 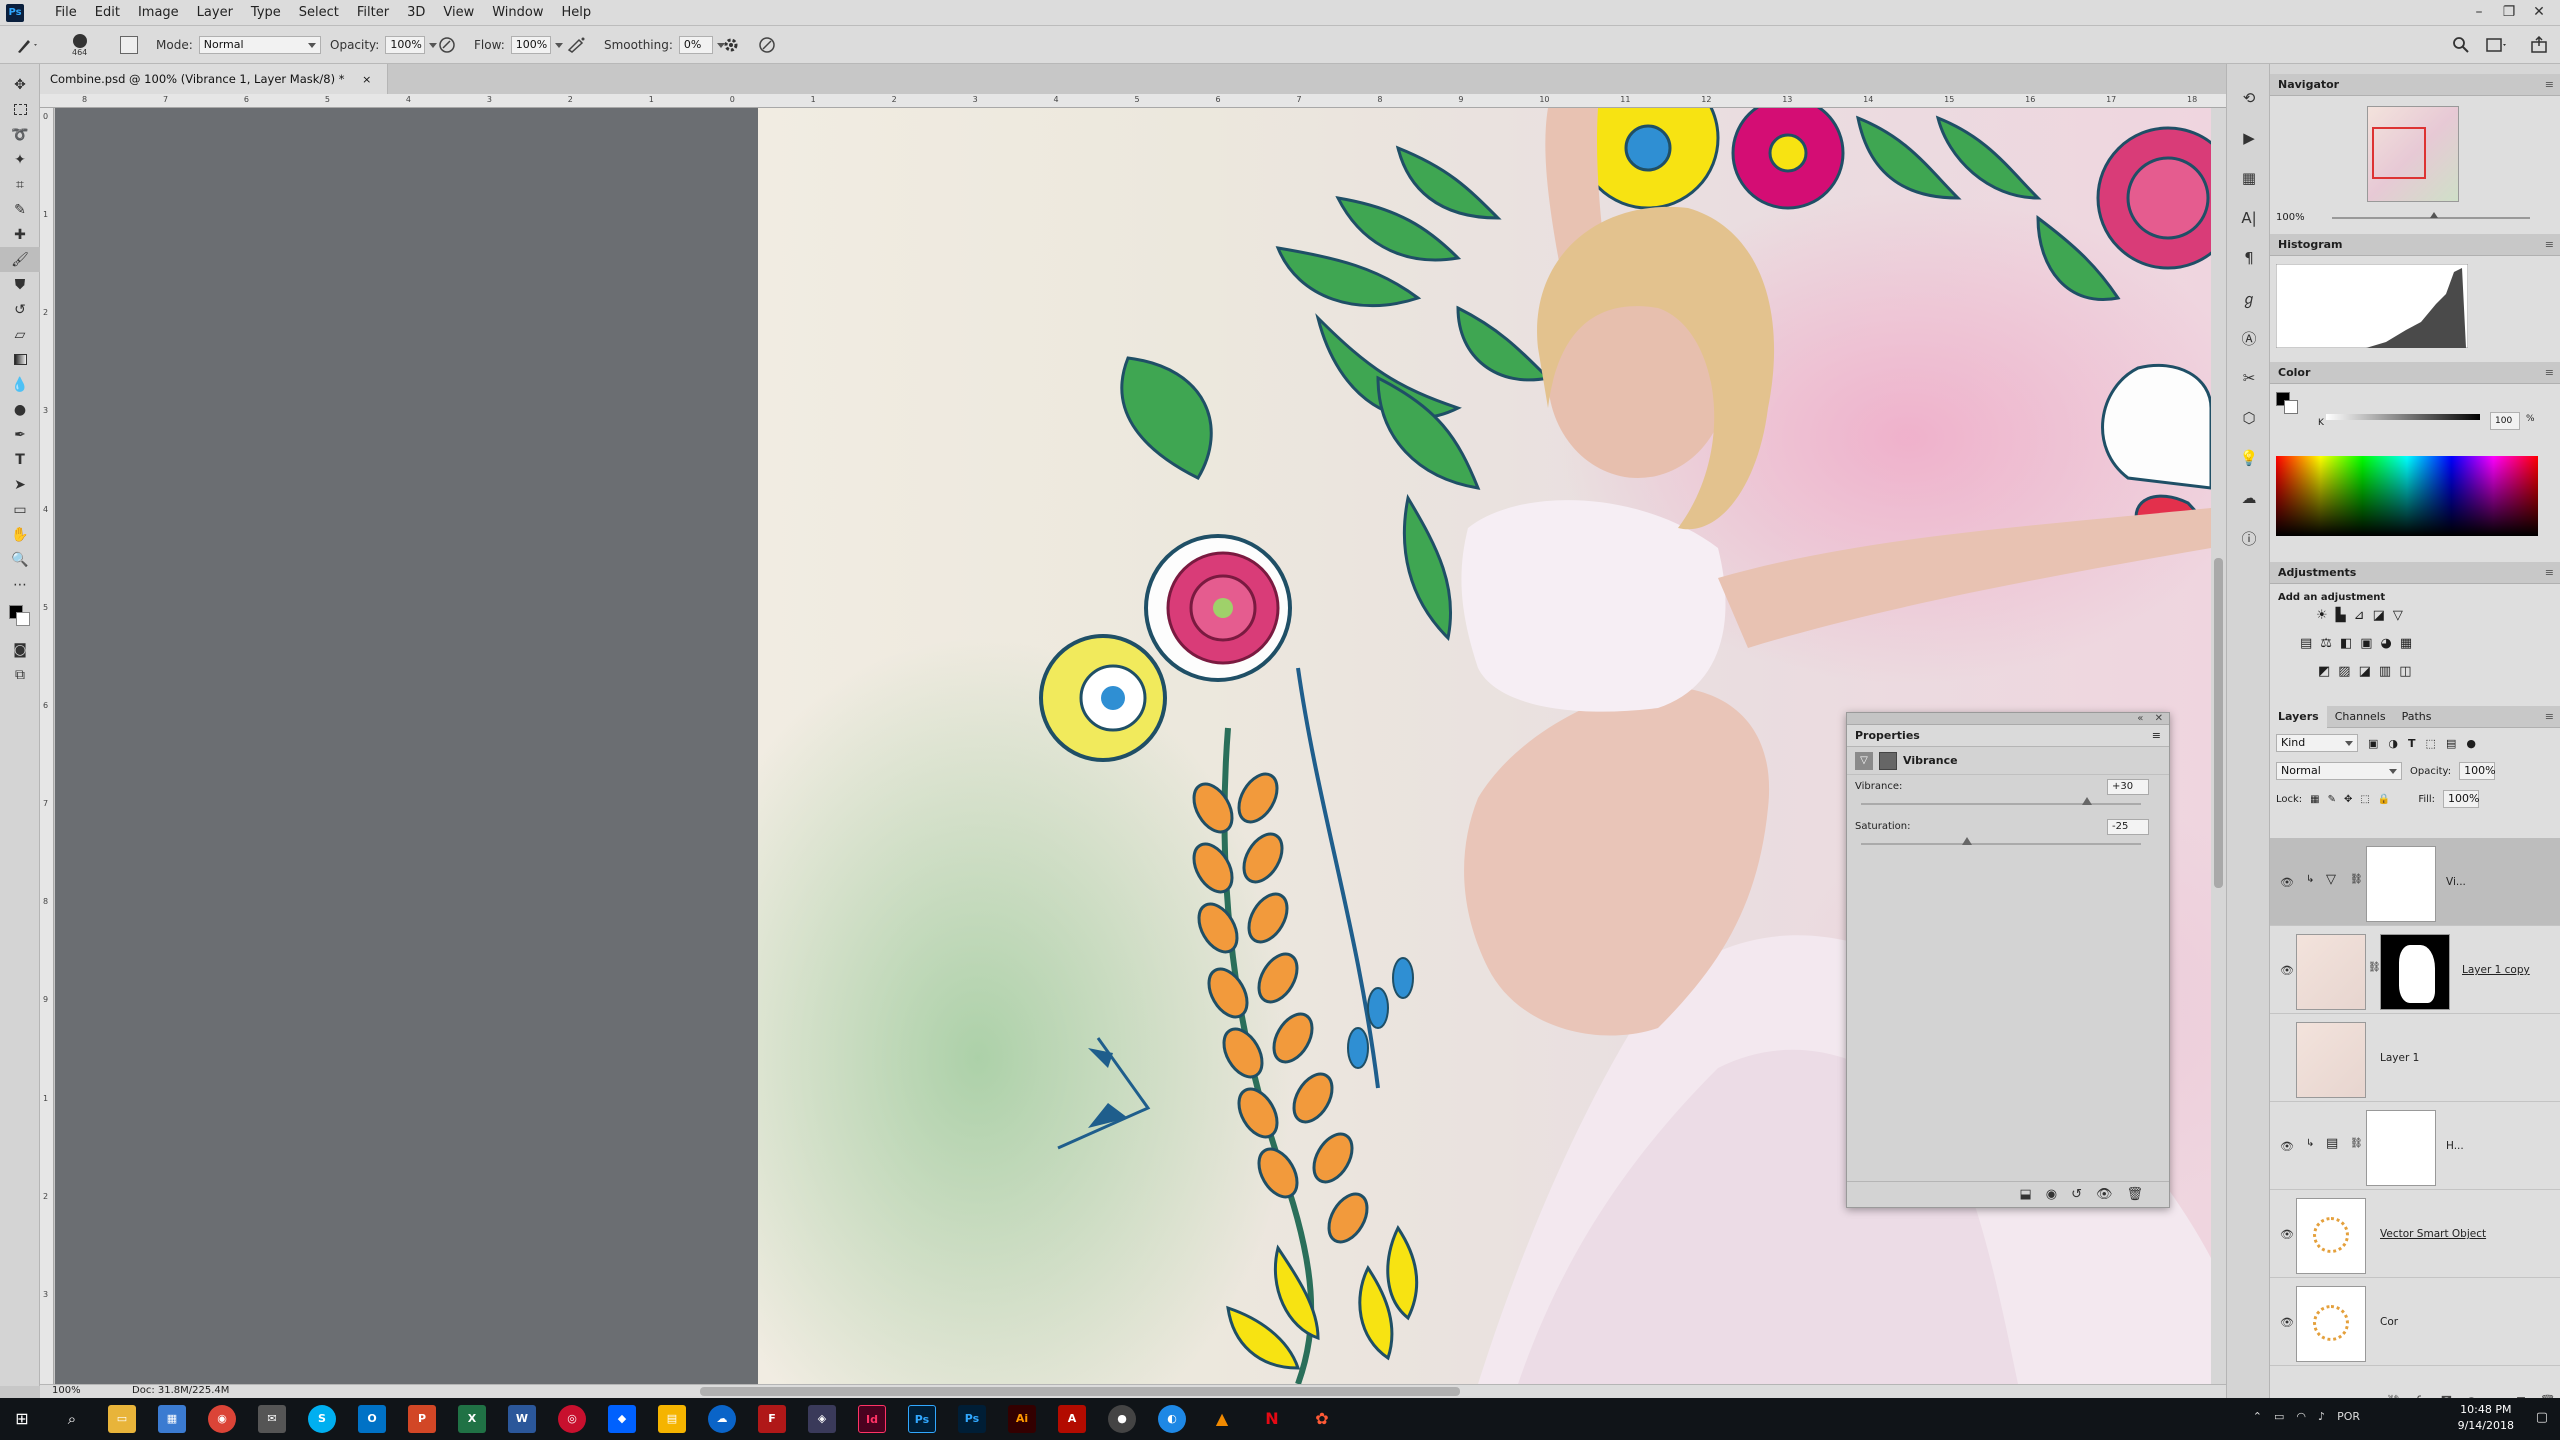 What do you see at coordinates (2434, 215) in the screenshot?
I see `navigator-zoom-thumb` at bounding box center [2434, 215].